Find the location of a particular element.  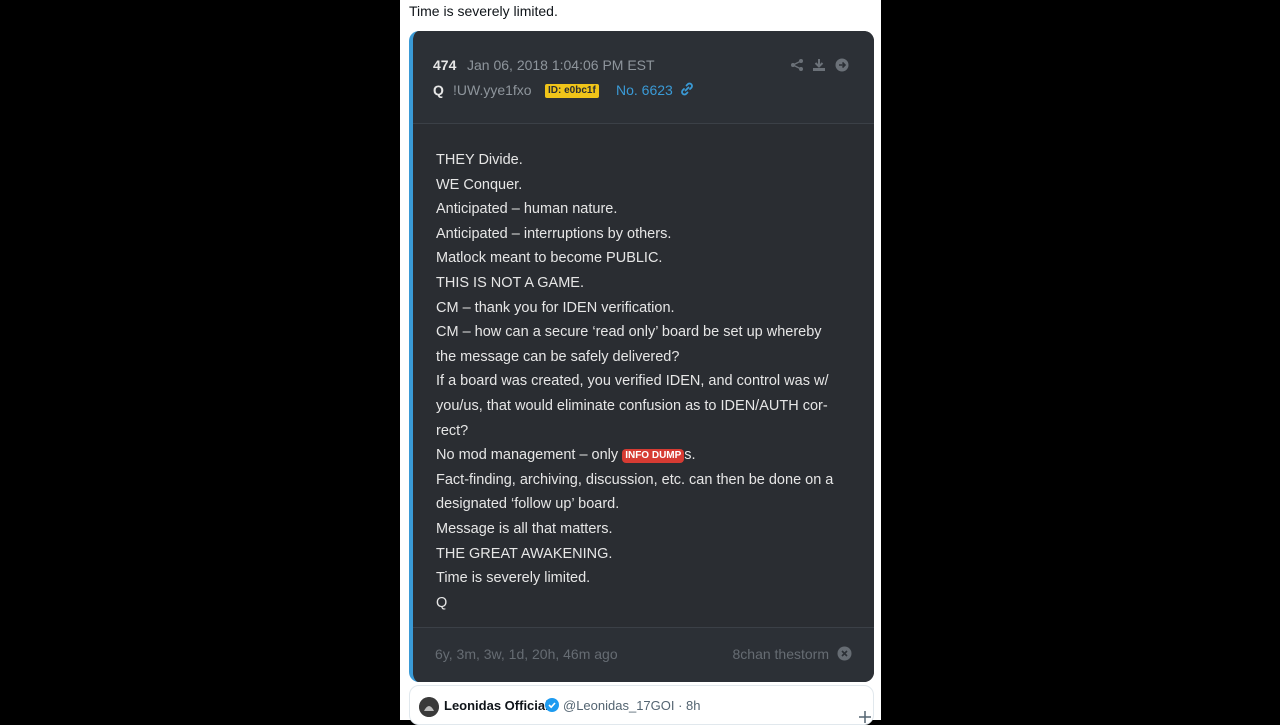

post-author: Q is located at coordinates (438, 90).